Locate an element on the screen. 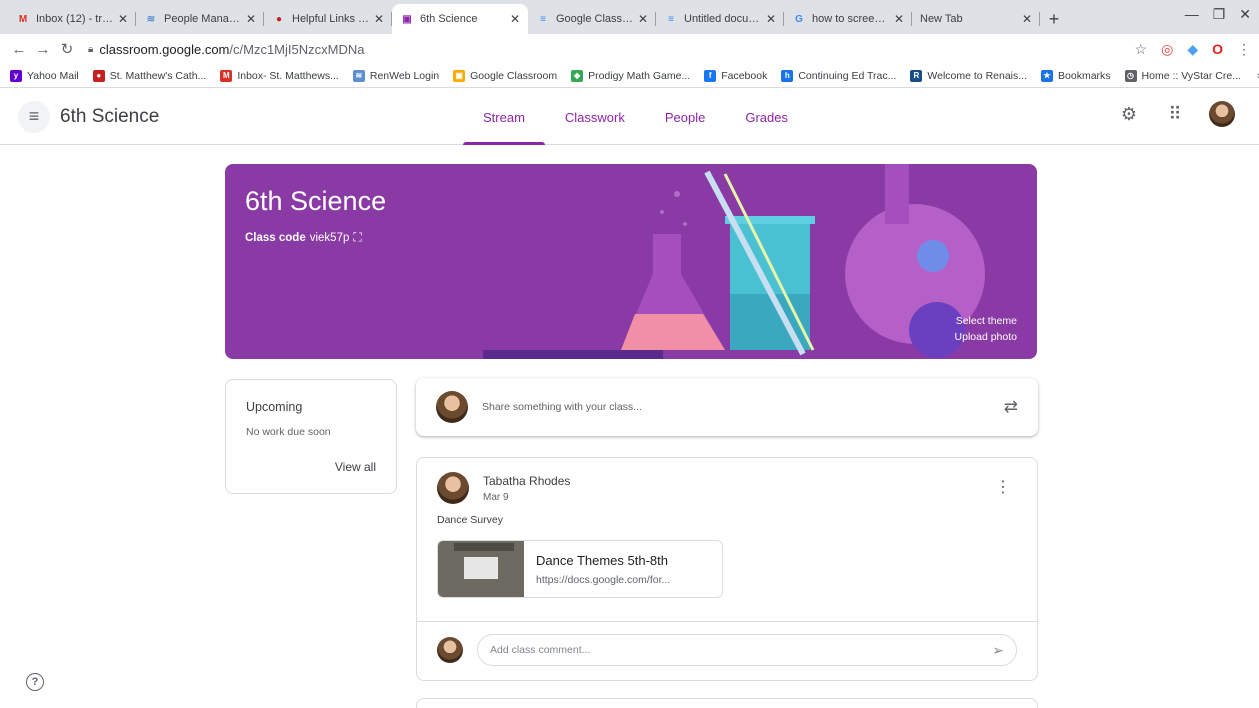  apps-grid-icon: ⠿ is located at coordinates (1175, 114).